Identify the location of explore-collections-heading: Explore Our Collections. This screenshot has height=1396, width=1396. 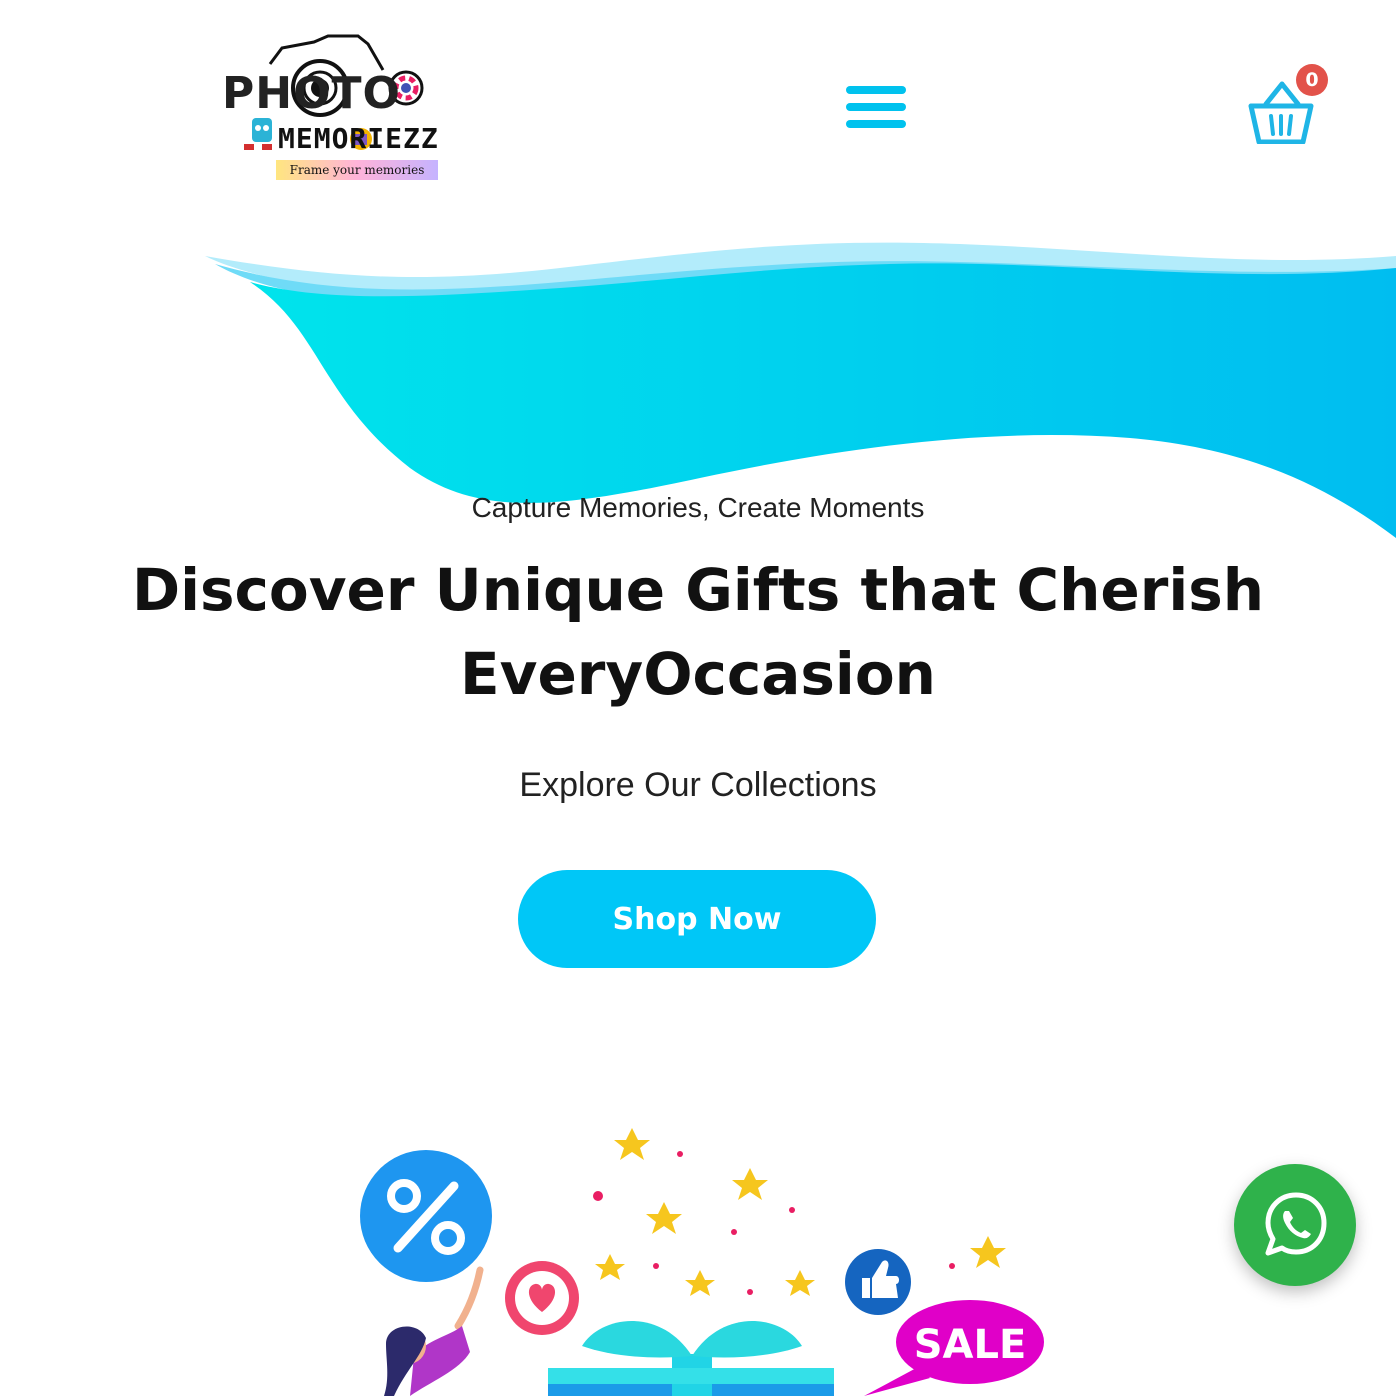
(698, 785).